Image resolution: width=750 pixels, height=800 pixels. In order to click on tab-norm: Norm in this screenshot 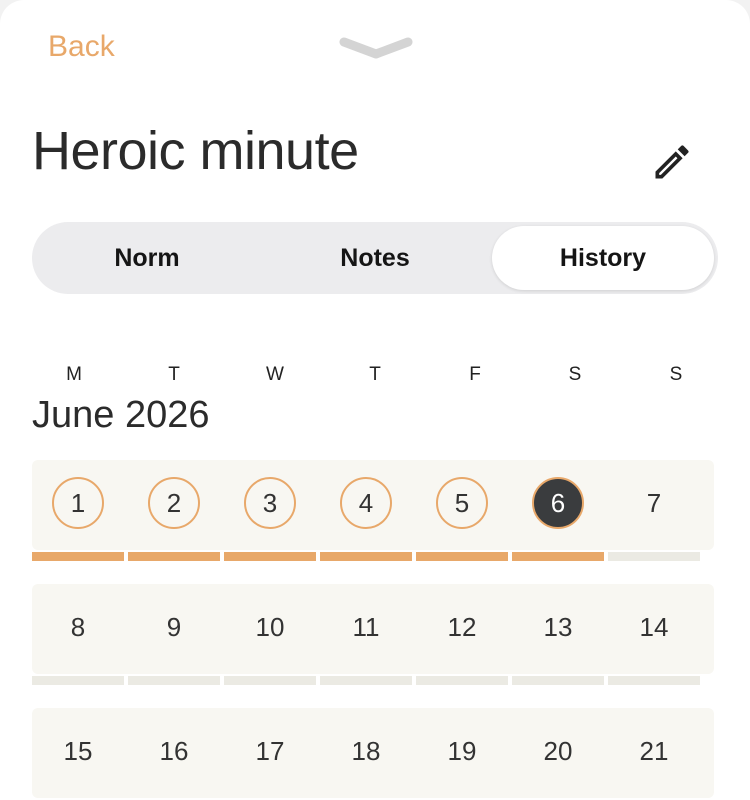, I will do `click(147, 258)`.